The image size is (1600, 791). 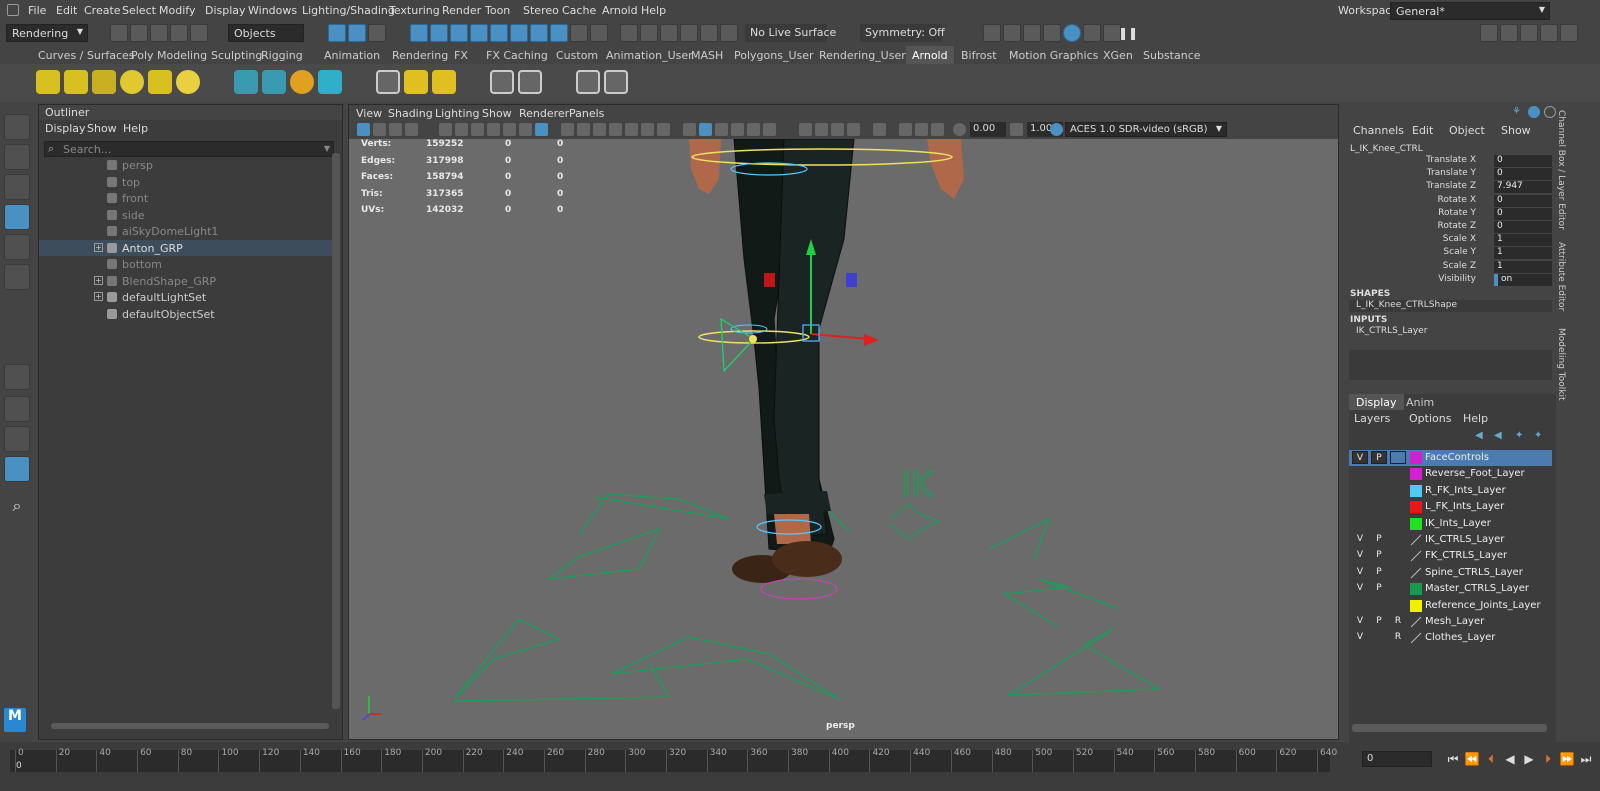 What do you see at coordinates (17, 187) in the screenshot?
I see `paint-select-tool-icon` at bounding box center [17, 187].